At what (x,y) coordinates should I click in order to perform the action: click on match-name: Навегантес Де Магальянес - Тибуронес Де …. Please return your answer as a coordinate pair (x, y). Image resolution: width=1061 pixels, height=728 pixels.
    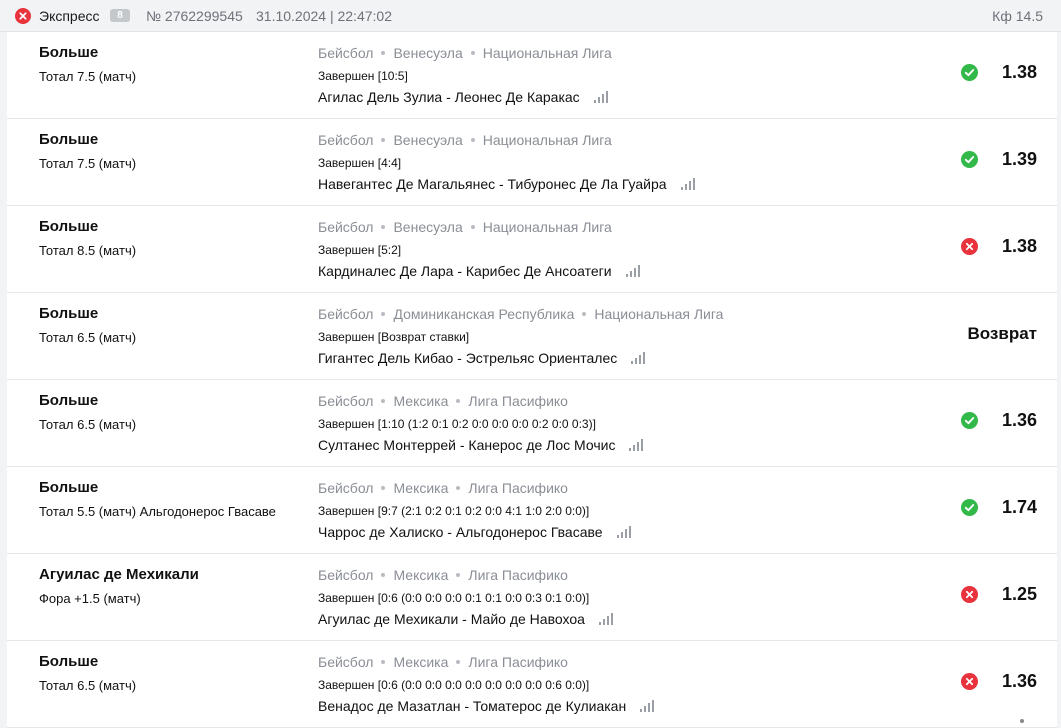
    Looking at the image, I should click on (492, 184).